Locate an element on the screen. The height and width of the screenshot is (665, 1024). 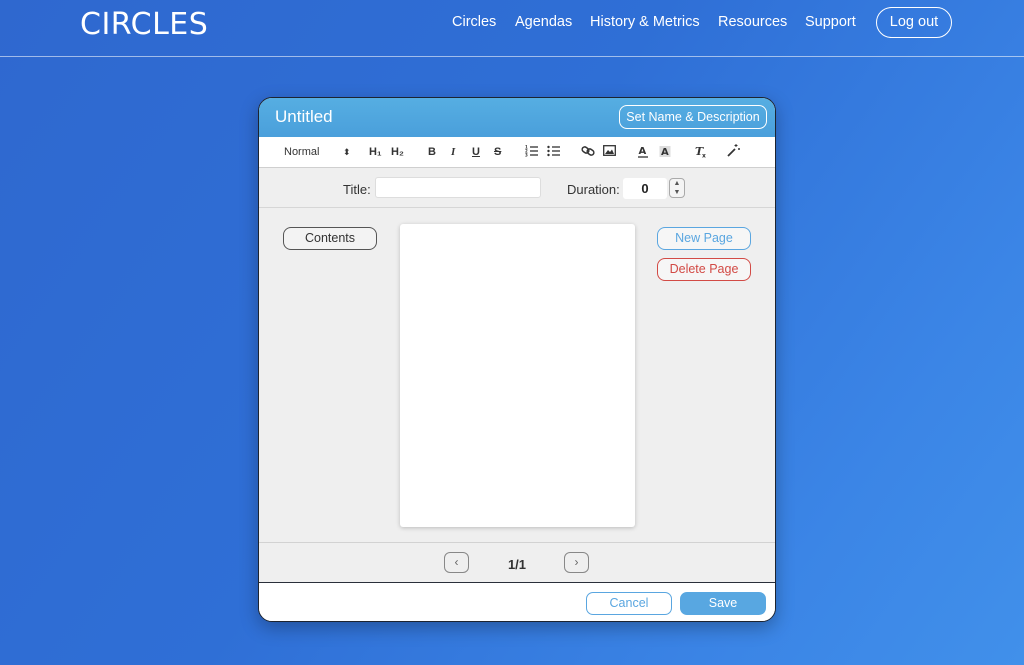
stepper-up-icon: ▲ is located at coordinates (677, 183).